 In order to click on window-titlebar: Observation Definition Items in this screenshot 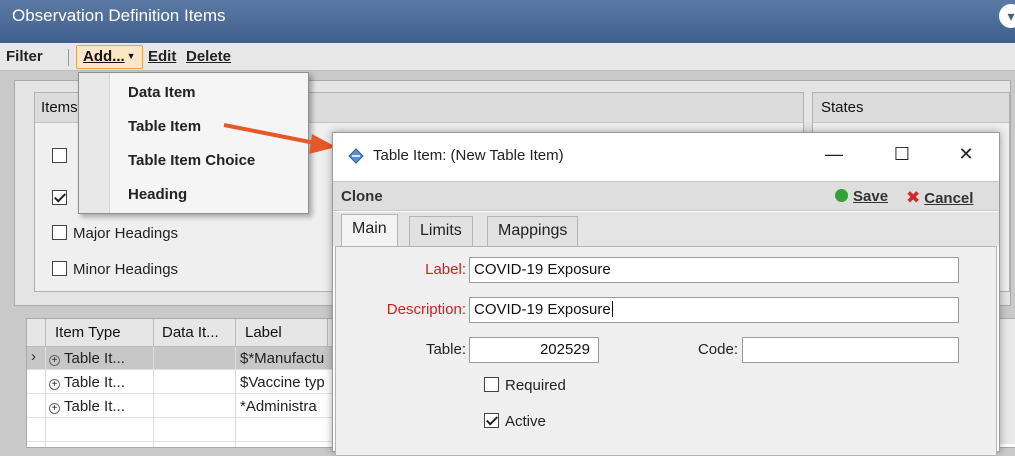, I will do `click(507, 21)`.